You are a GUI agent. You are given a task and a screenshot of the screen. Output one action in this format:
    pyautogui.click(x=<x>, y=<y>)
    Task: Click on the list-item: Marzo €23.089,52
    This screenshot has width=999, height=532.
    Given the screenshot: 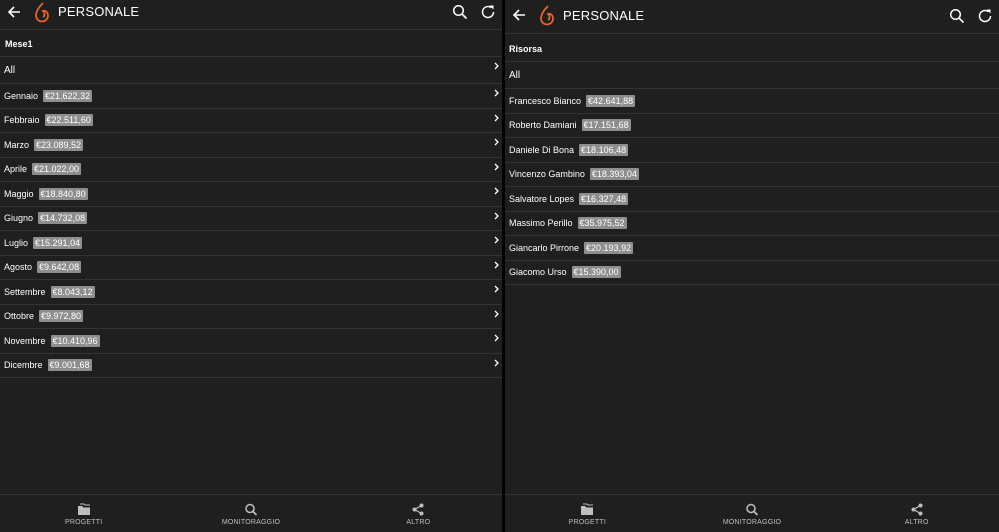 What is the action you would take?
    pyautogui.click(x=251, y=145)
    